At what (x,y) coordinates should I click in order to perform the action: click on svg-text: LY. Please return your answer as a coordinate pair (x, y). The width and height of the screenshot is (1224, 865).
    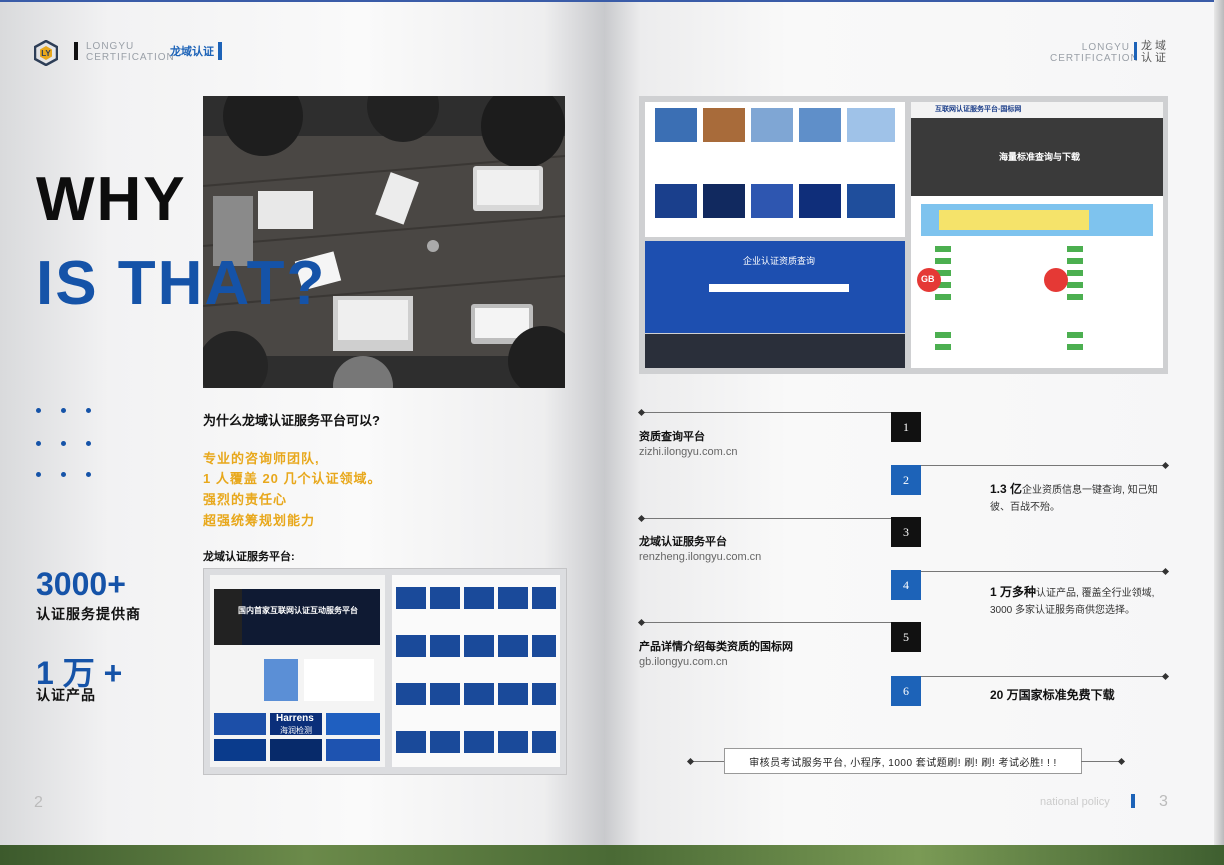
    Looking at the image, I should click on (46, 53).